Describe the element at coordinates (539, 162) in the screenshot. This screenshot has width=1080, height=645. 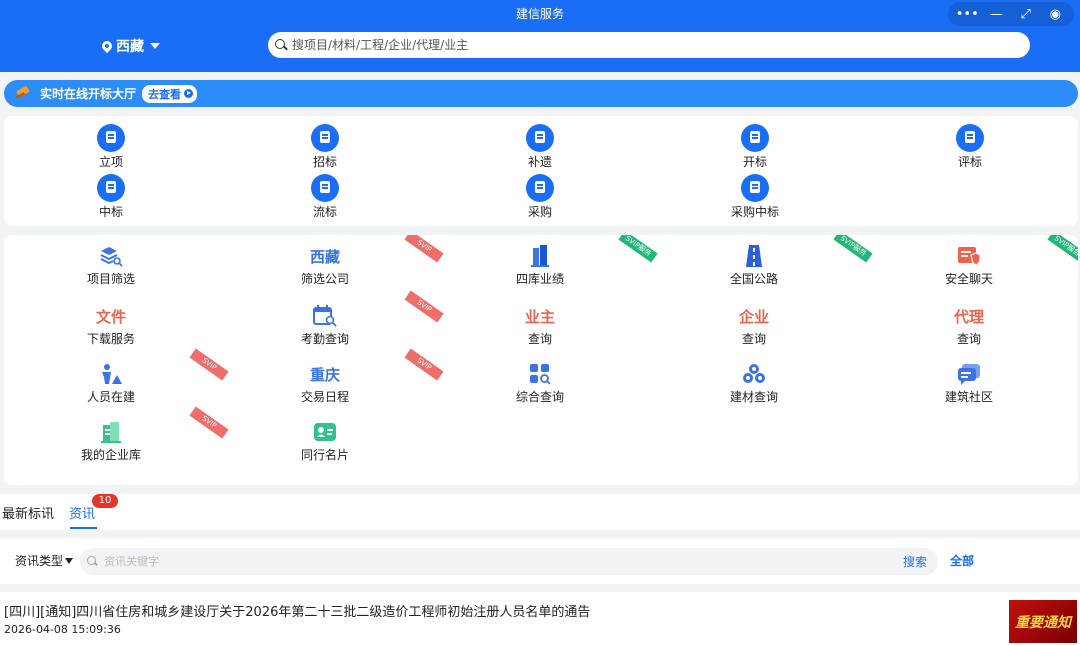
I see `grid1-item-label: 补遗` at that location.